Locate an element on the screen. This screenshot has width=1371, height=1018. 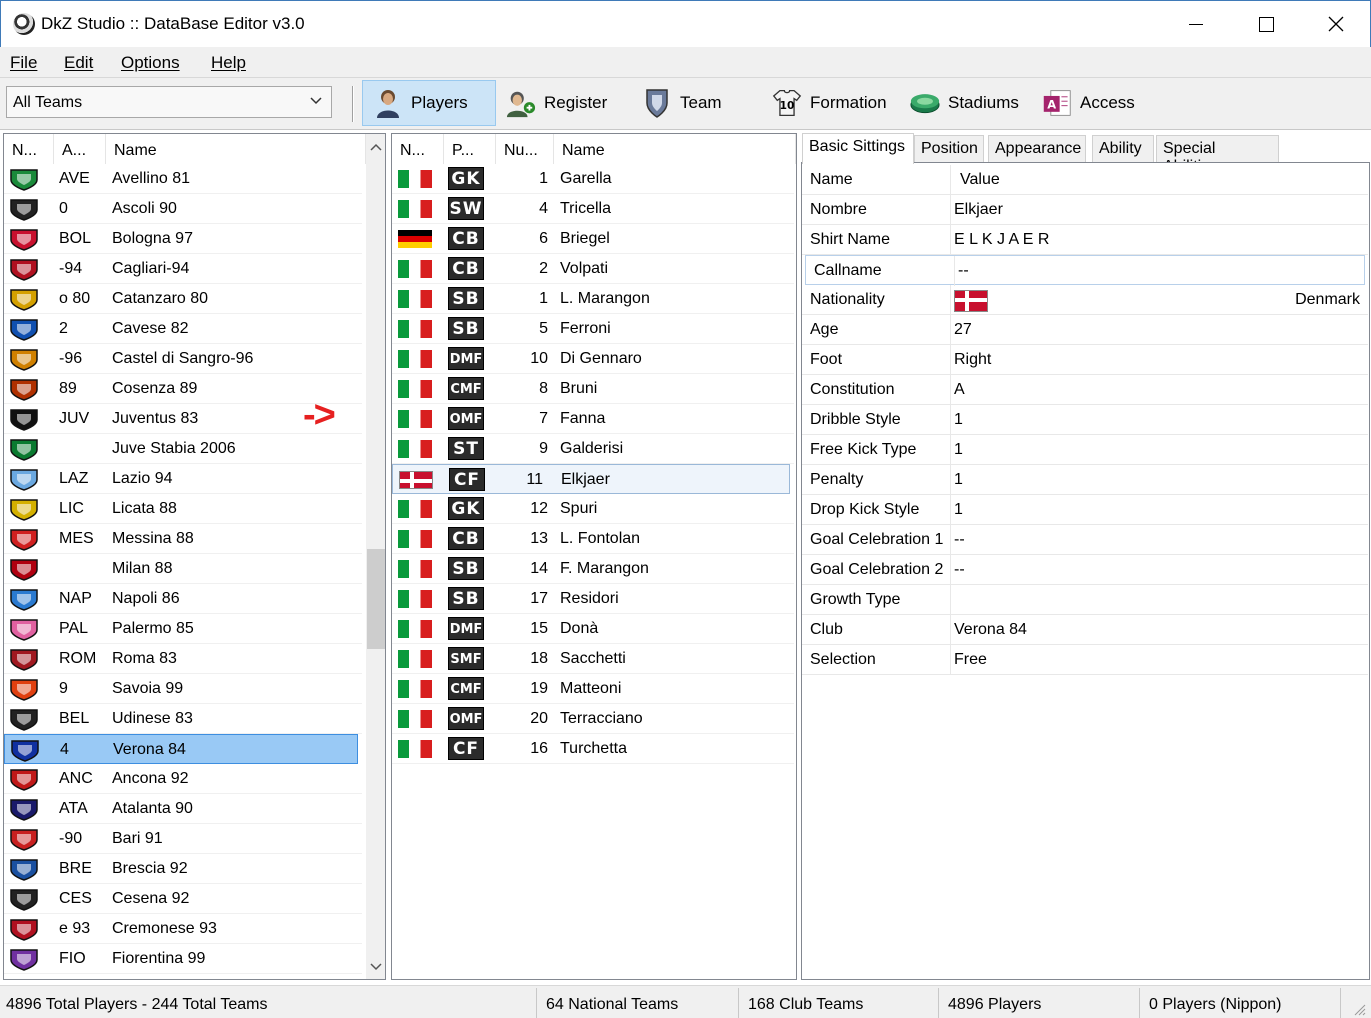
team-row: -94 Cagliari-94 is located at coordinates (183, 269).